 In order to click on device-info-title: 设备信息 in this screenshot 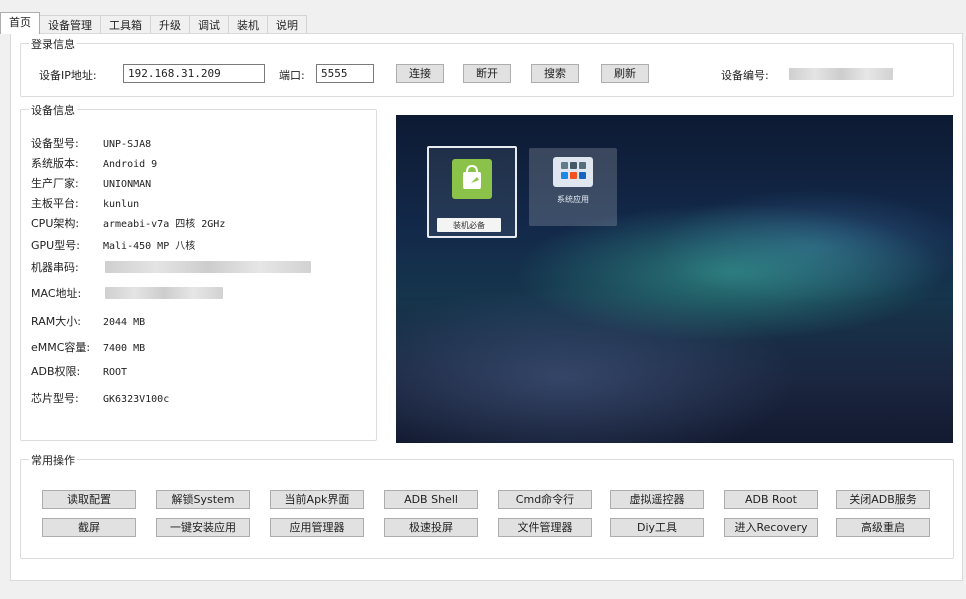, I will do `click(53, 110)`.